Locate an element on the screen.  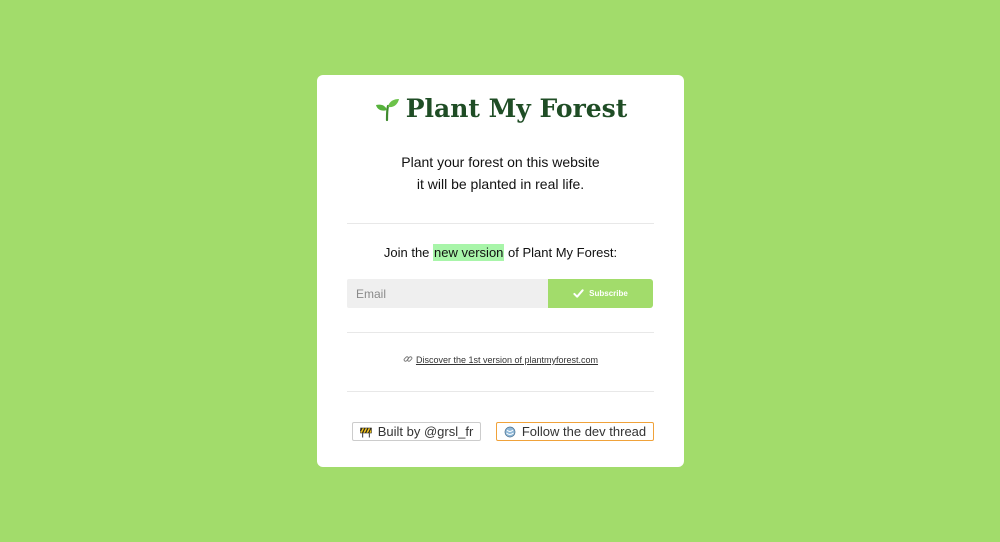
construction-icon is located at coordinates (365, 432).